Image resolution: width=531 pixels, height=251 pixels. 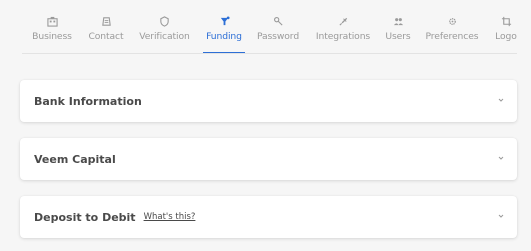 I want to click on section-title: Deposit to Debit, so click(x=85, y=217).